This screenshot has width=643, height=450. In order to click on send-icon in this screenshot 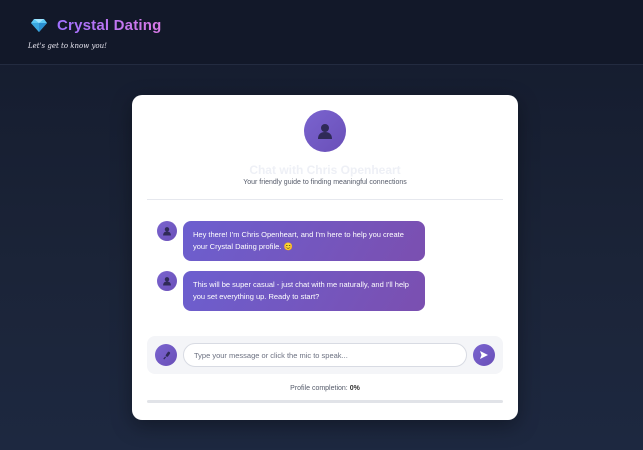, I will do `click(484, 355)`.